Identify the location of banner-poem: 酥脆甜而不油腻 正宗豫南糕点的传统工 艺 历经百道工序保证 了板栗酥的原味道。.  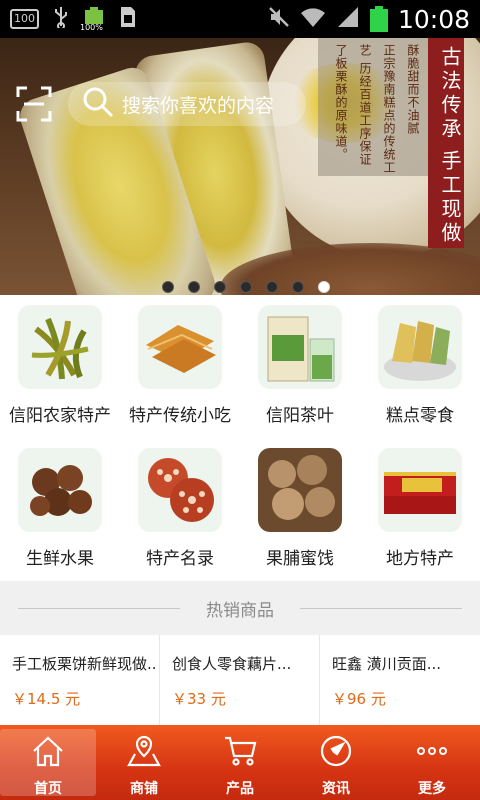
(373, 107).